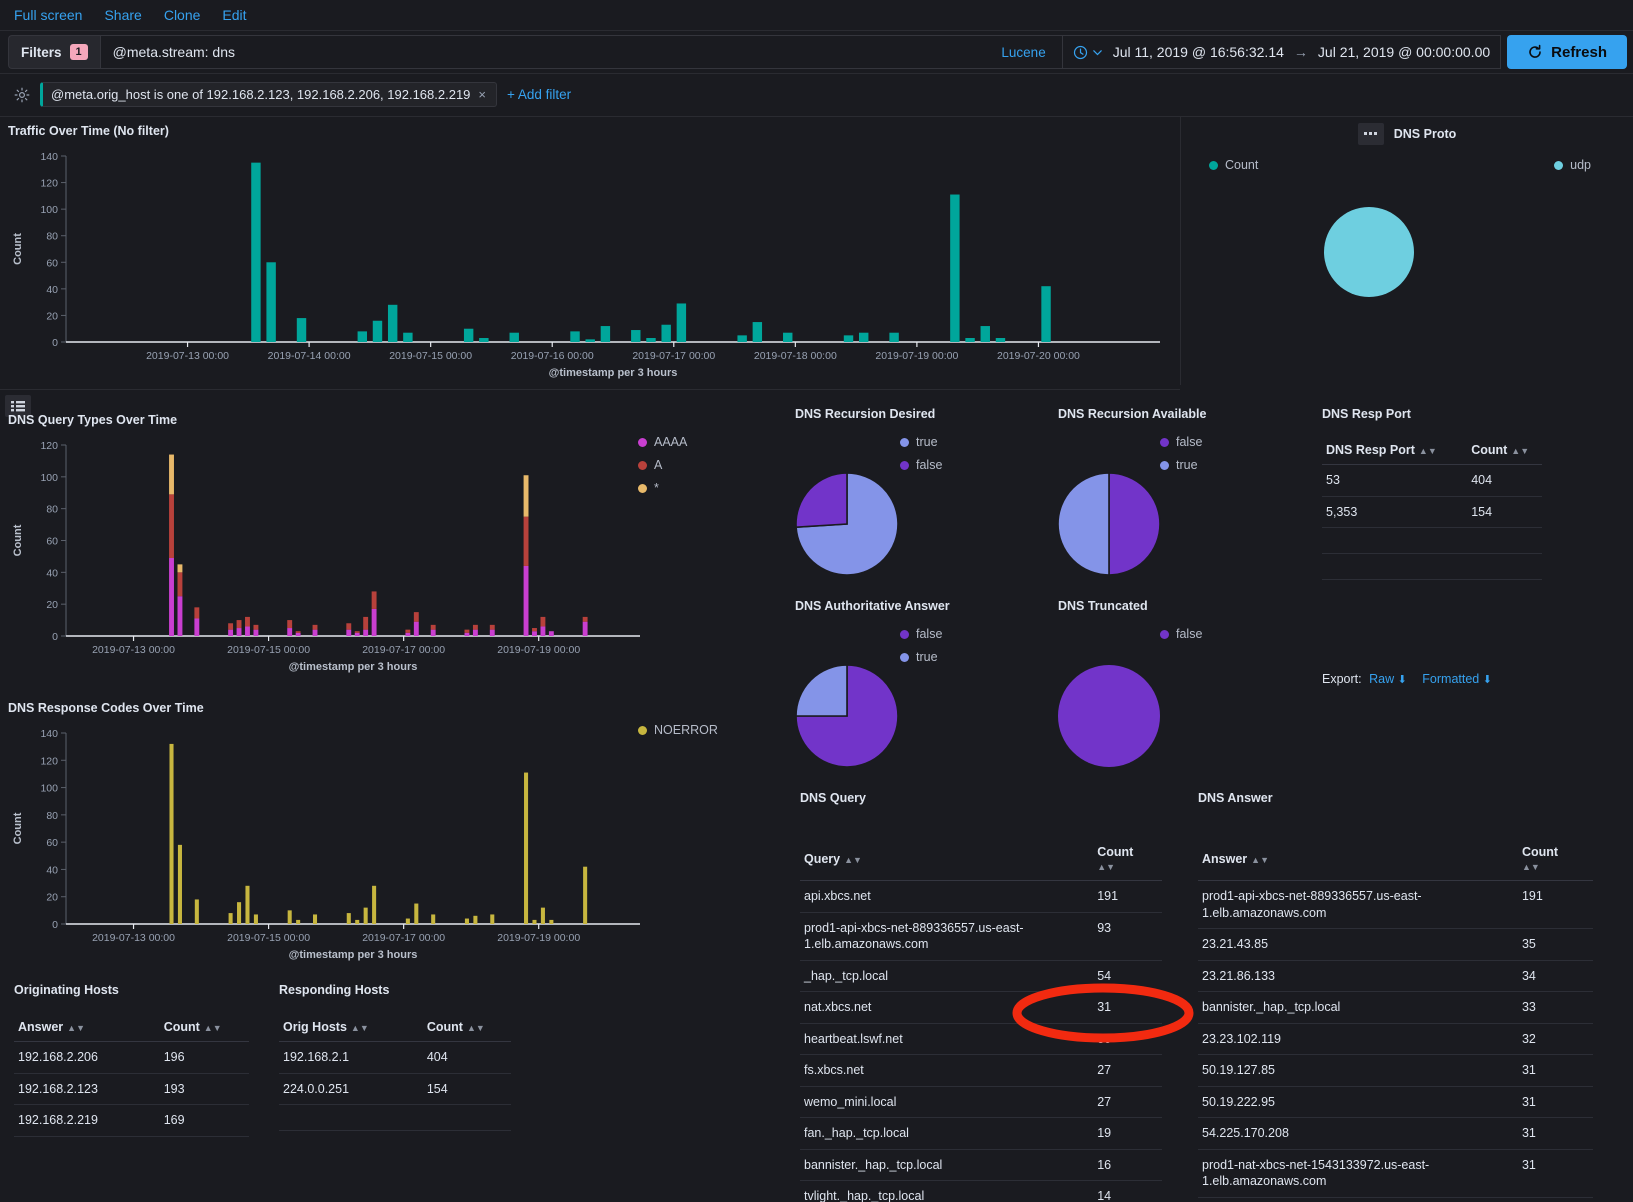  I want to click on date-start: Jul 11, 2019 @ 16:56:32.14, so click(1198, 52).